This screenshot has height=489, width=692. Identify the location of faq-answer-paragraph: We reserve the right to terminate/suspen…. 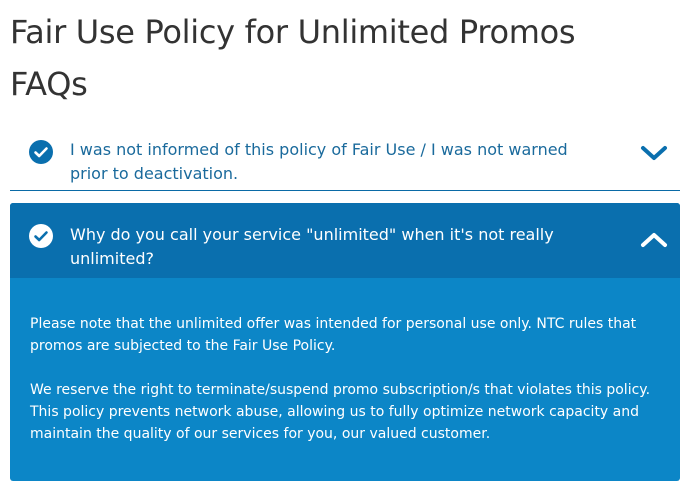
(340, 412).